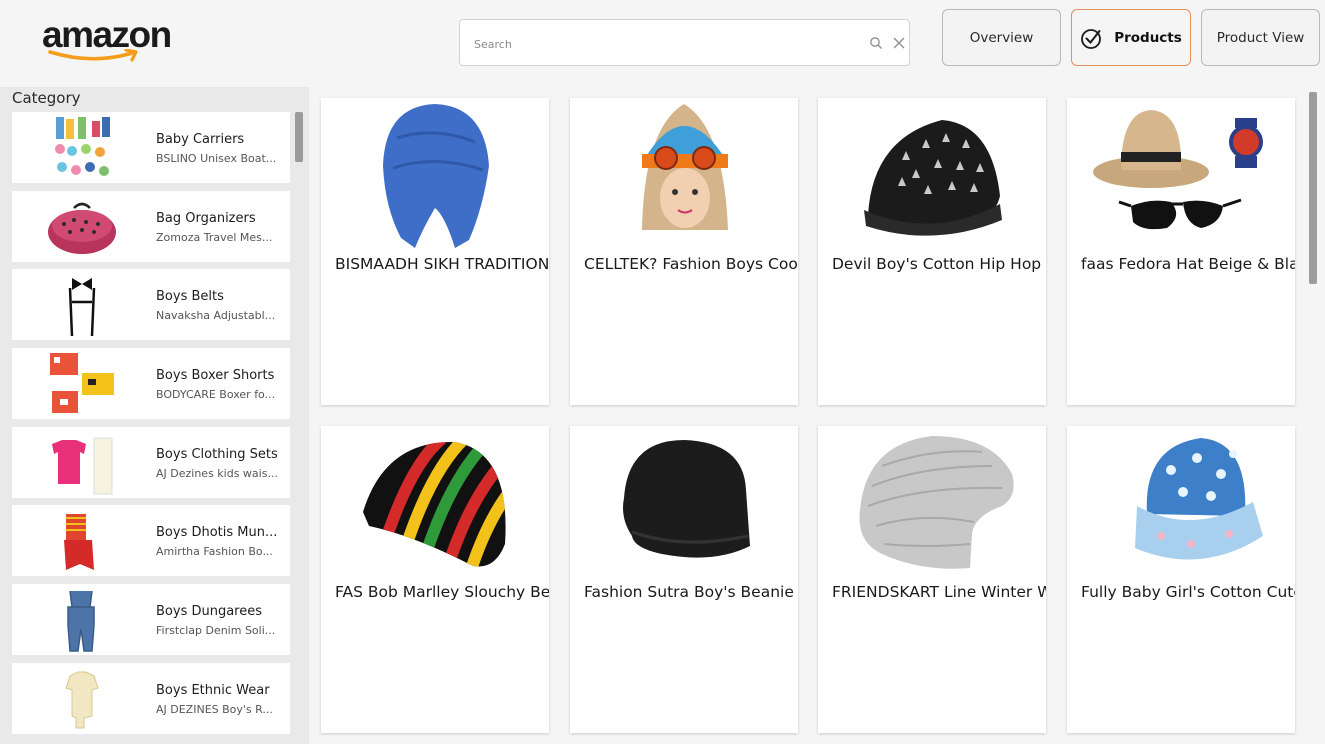 This screenshot has width=1325, height=744. Describe the element at coordinates (686, 499) in the screenshot. I see `black-beanie-image` at that location.